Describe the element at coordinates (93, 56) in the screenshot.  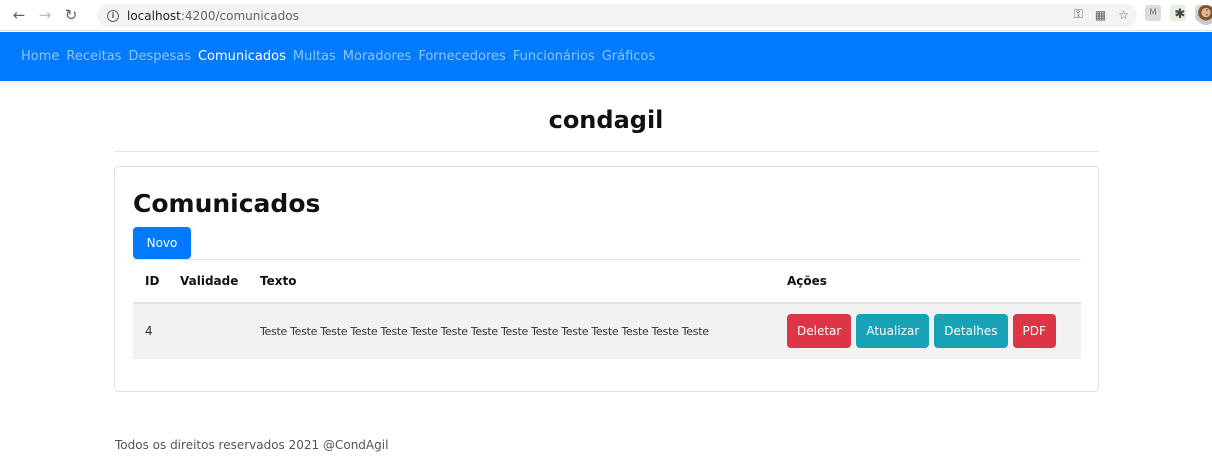
I see `nav-link-receitas: Receitas` at that location.